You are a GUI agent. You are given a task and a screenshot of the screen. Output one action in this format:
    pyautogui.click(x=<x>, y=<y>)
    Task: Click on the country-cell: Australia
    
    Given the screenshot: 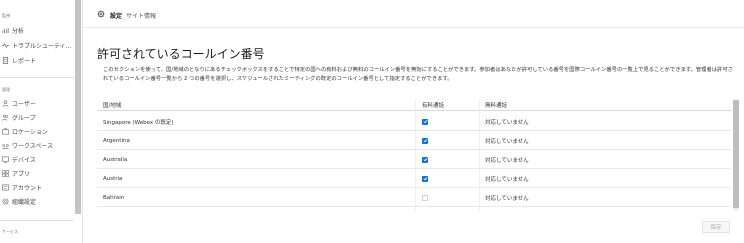 What is the action you would take?
    pyautogui.click(x=115, y=159)
    